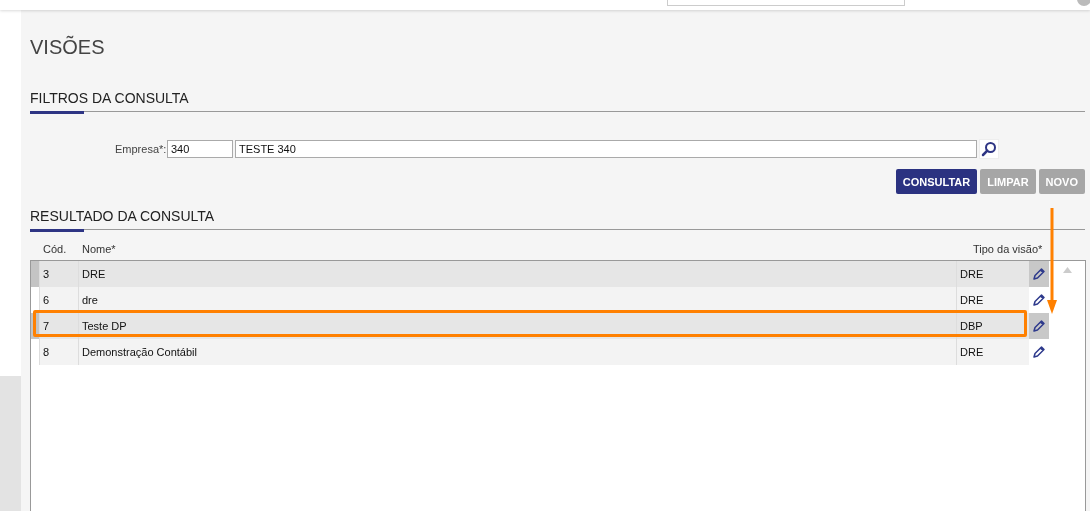 Image resolution: width=1090 pixels, height=511 pixels. I want to click on search-button, so click(989, 149).